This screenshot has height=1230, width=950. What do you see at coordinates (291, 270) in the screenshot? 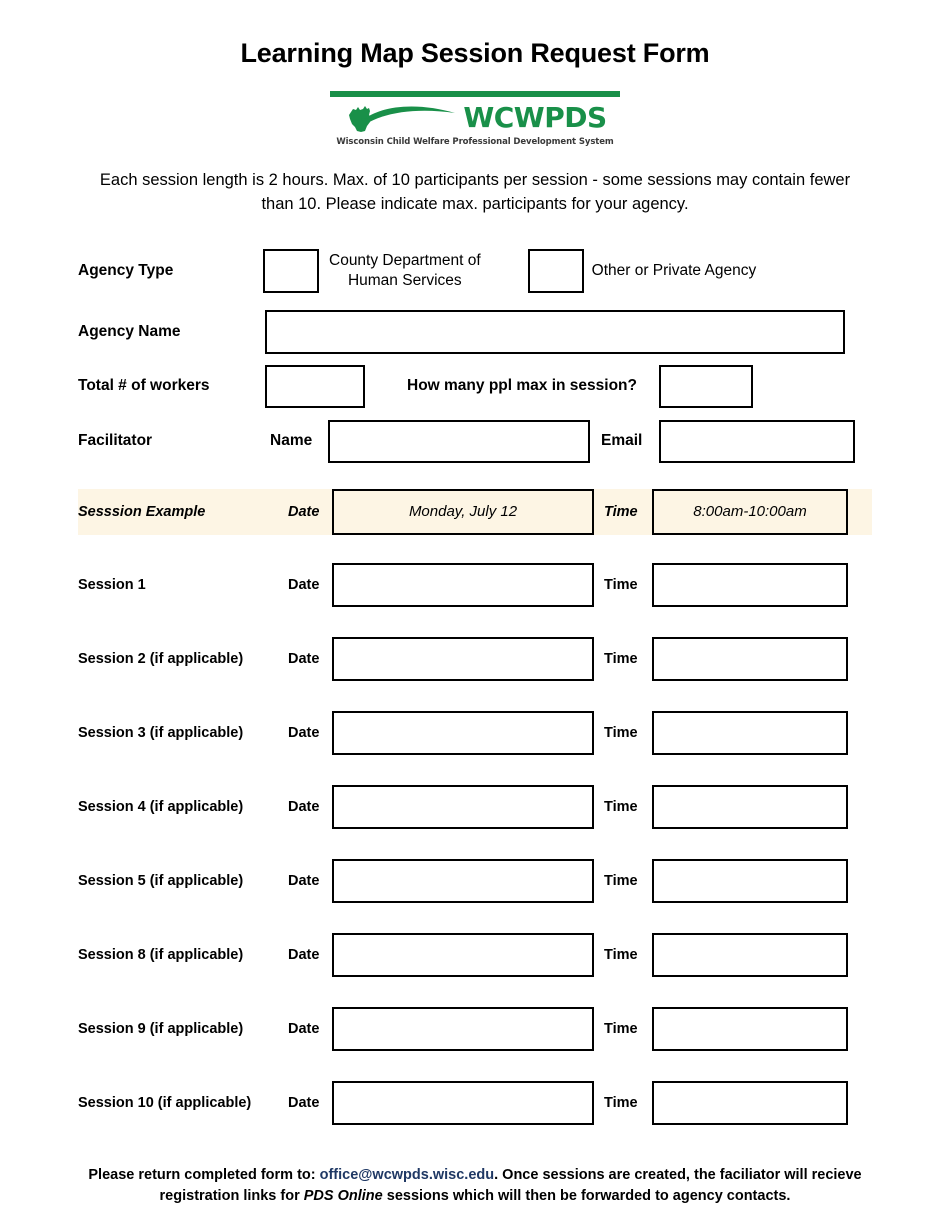
I see `checkbox-county-dhs` at bounding box center [291, 270].